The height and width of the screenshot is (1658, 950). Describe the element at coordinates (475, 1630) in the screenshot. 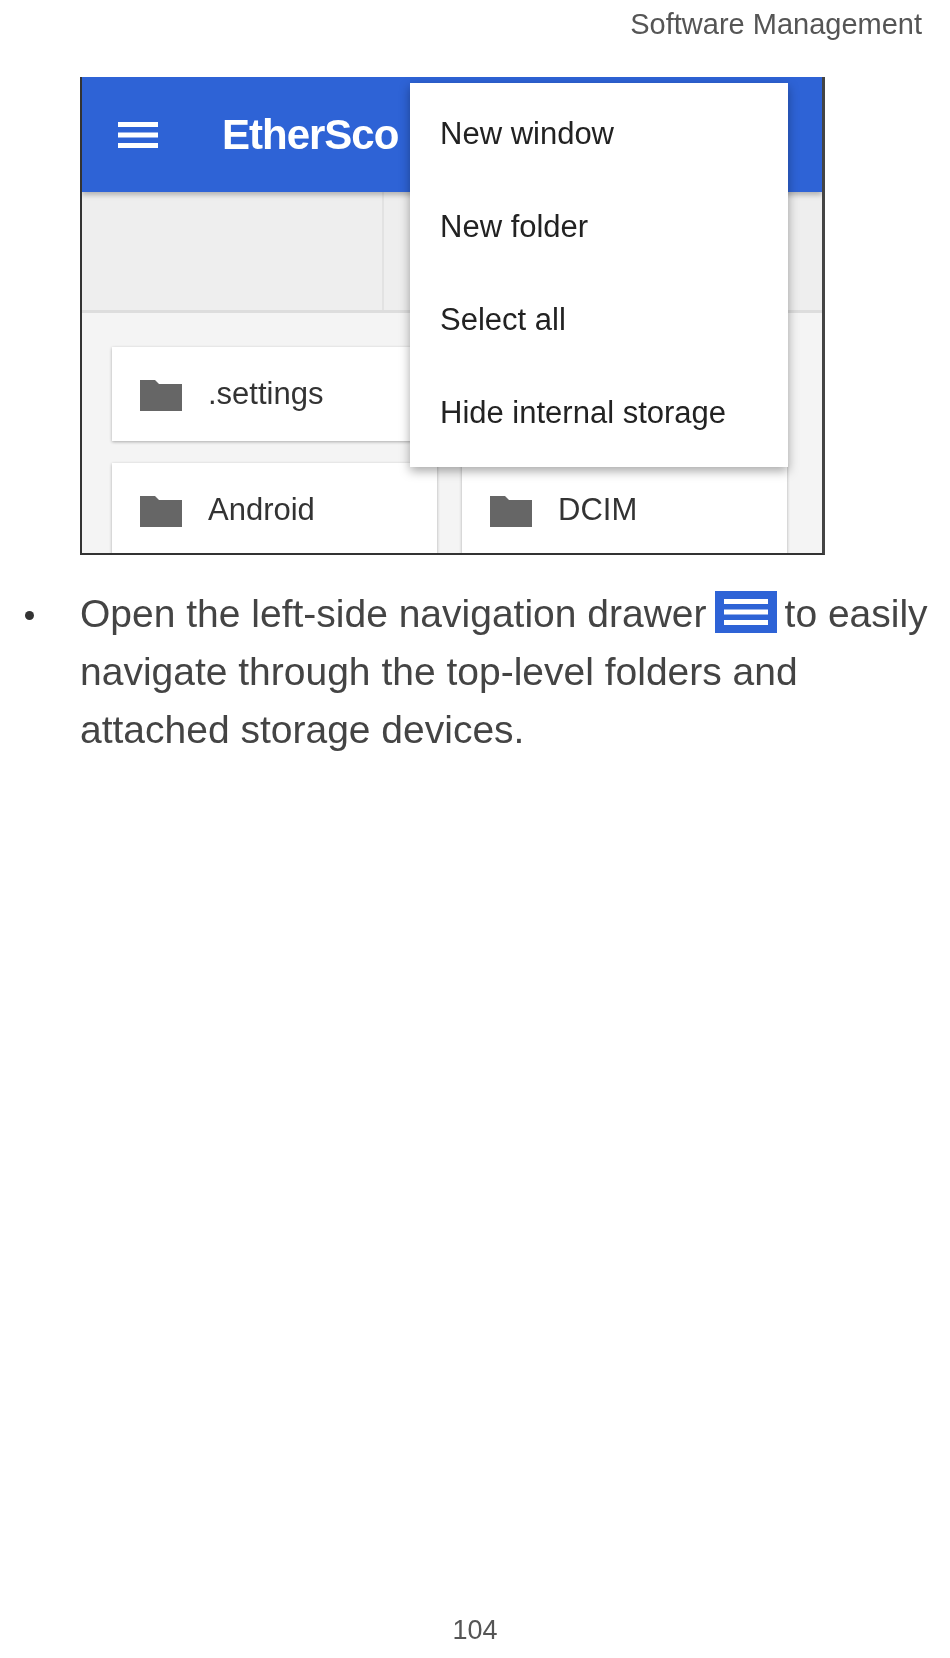

I see `page-number: 104` at that location.